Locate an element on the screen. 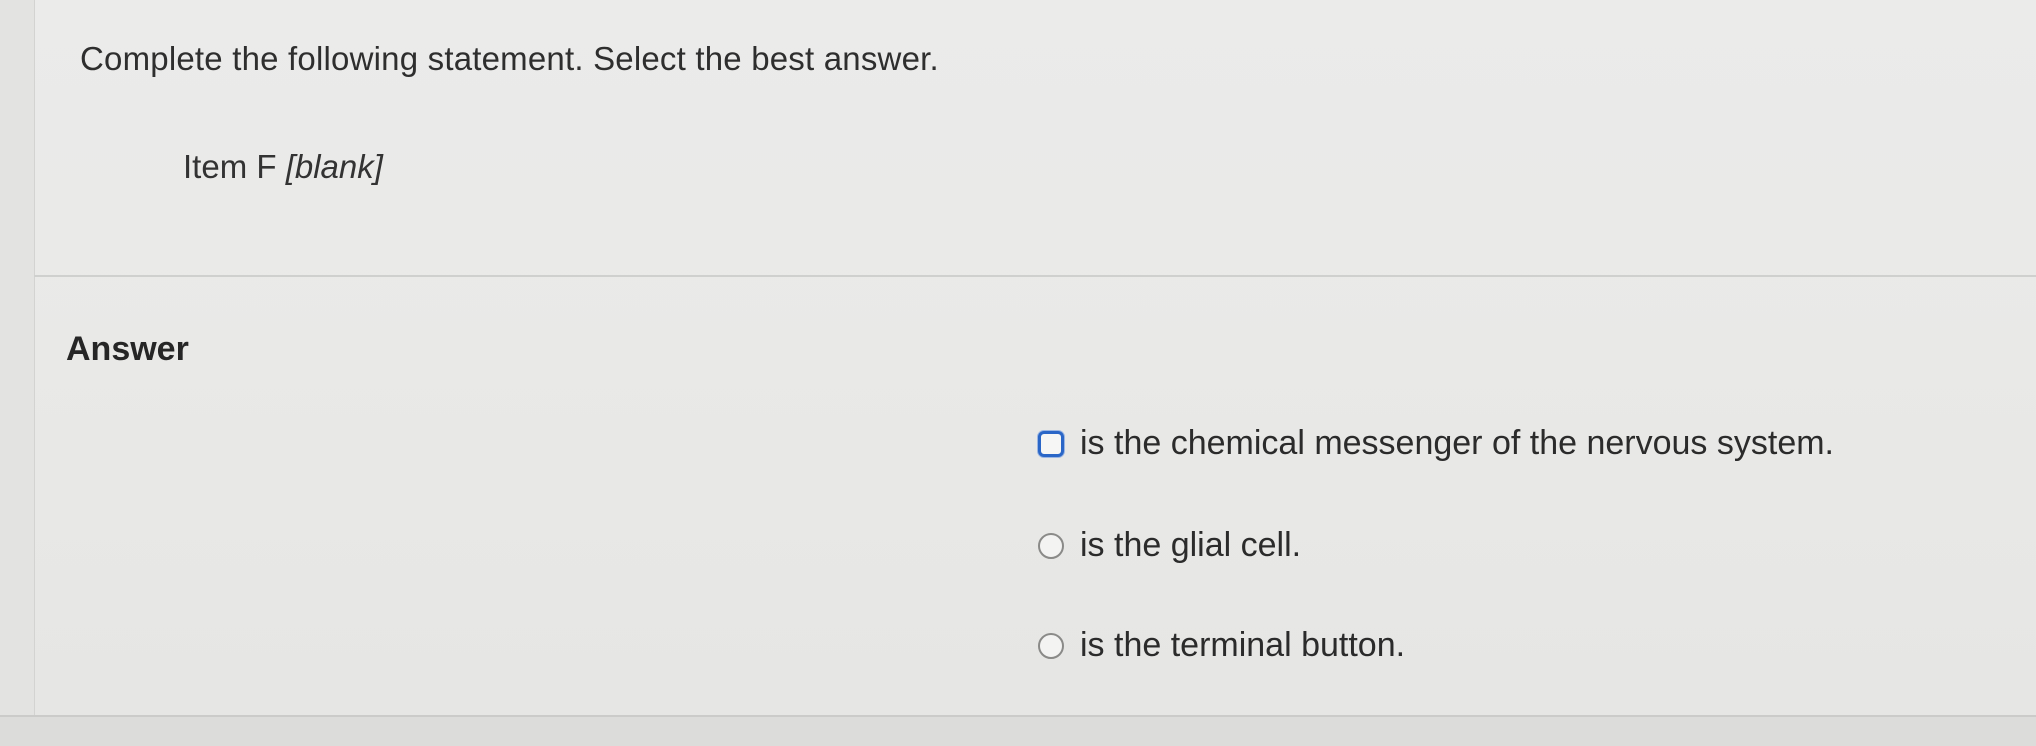  item-prefix: Item F is located at coordinates (234, 166).